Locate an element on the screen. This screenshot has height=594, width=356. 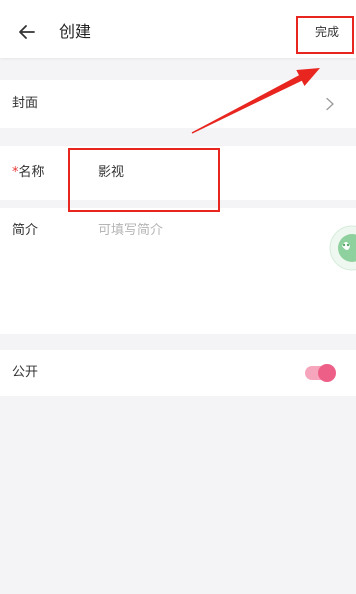
back-button is located at coordinates (27, 32).